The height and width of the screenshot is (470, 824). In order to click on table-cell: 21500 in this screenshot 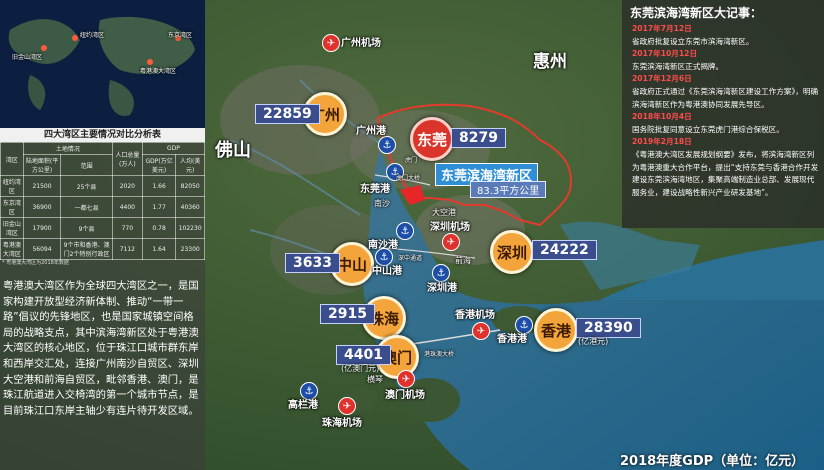, I will do `click(42, 186)`.